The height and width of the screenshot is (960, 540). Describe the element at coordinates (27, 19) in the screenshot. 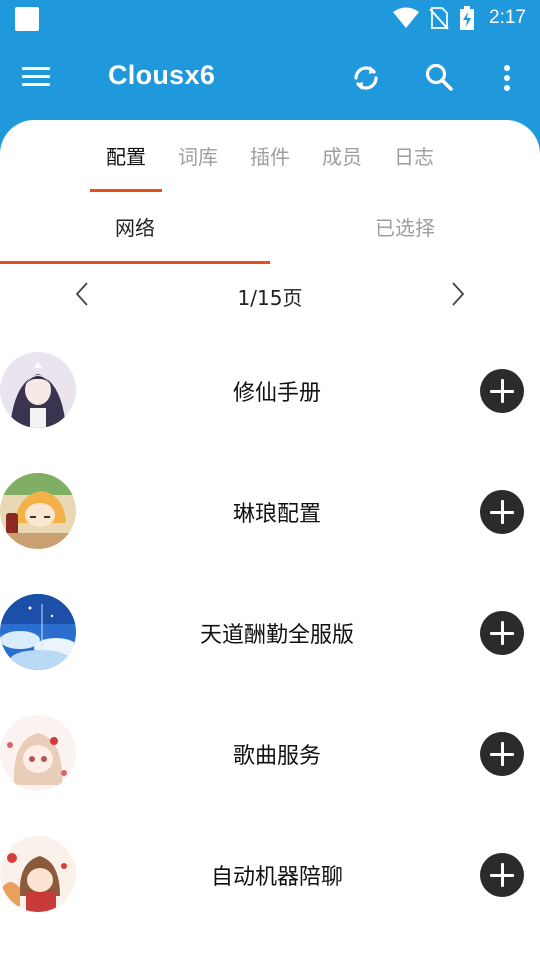

I see `notification-icon` at that location.